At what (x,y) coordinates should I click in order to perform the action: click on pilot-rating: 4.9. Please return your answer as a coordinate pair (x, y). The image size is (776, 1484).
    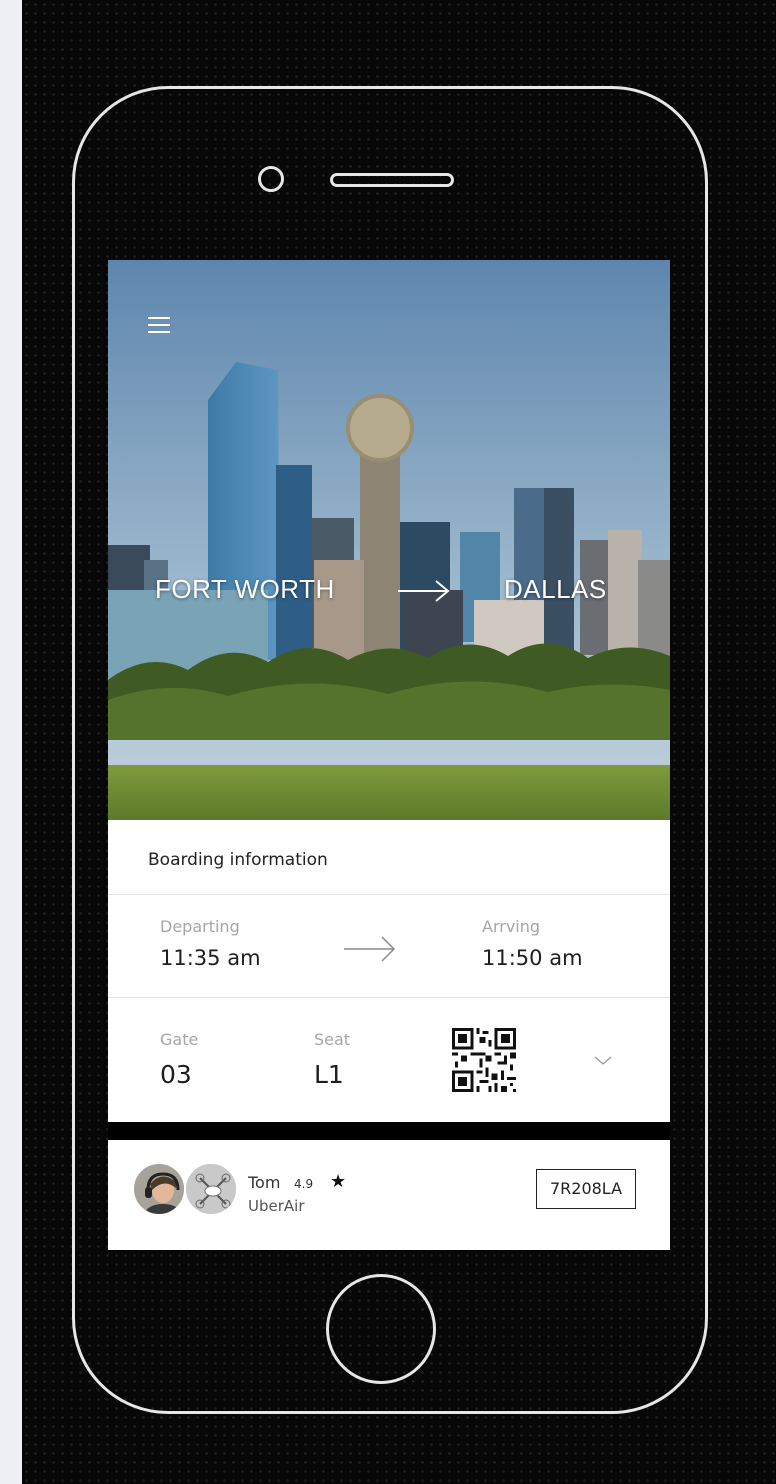
    Looking at the image, I should click on (304, 1184).